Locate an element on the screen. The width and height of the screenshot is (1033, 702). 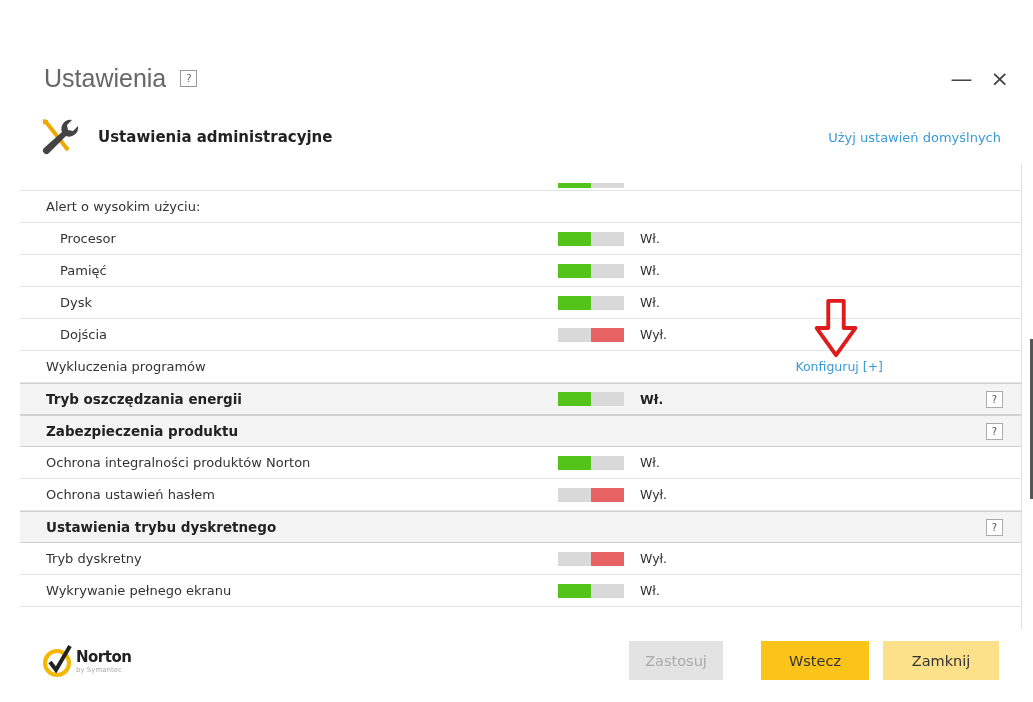
setting-label: Procesor is located at coordinates (88, 238).